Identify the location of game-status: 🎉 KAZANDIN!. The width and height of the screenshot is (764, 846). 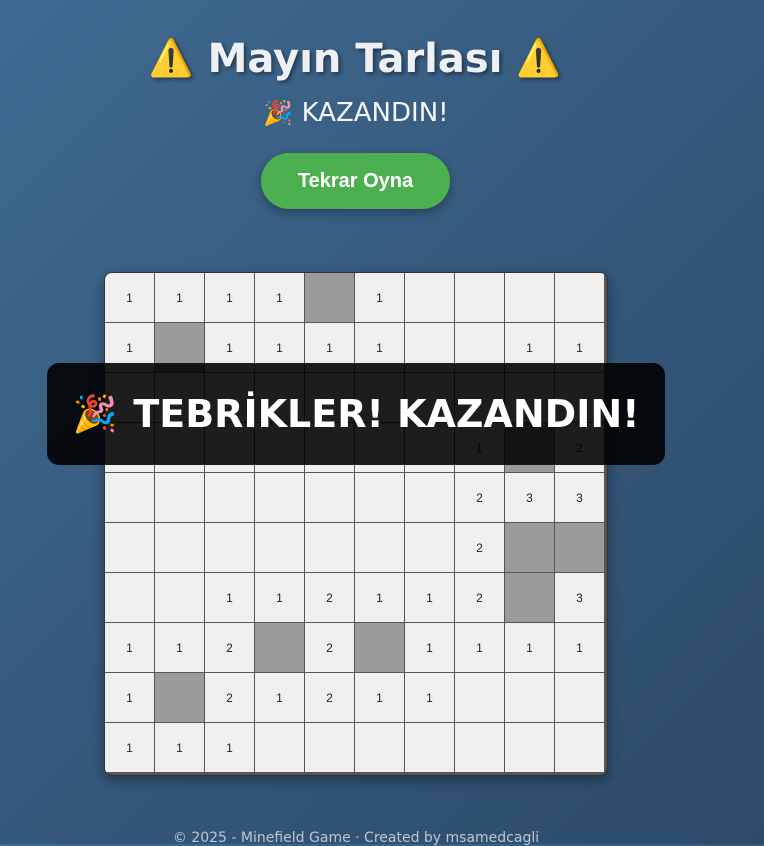
(356, 113).